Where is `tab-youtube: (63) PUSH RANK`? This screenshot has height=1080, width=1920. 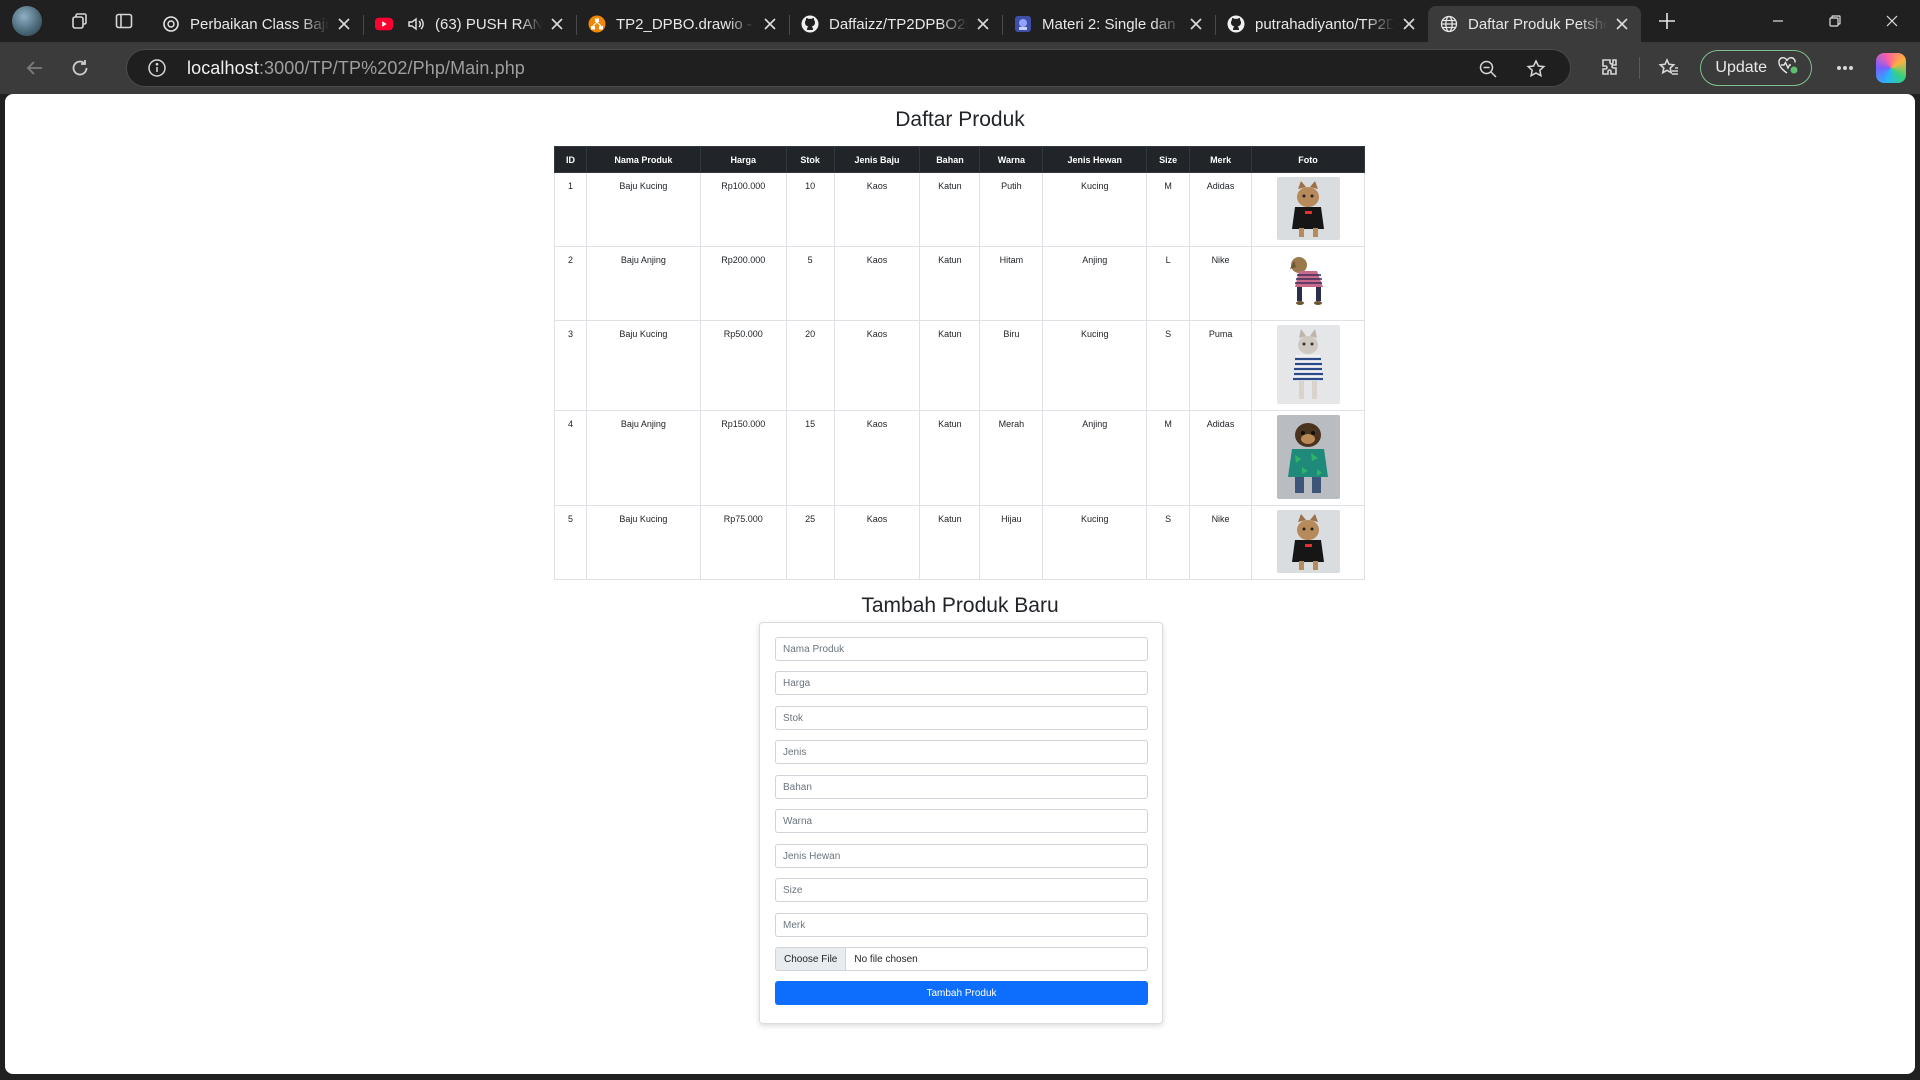 tab-youtube: (63) PUSH RANK is located at coordinates (469, 24).